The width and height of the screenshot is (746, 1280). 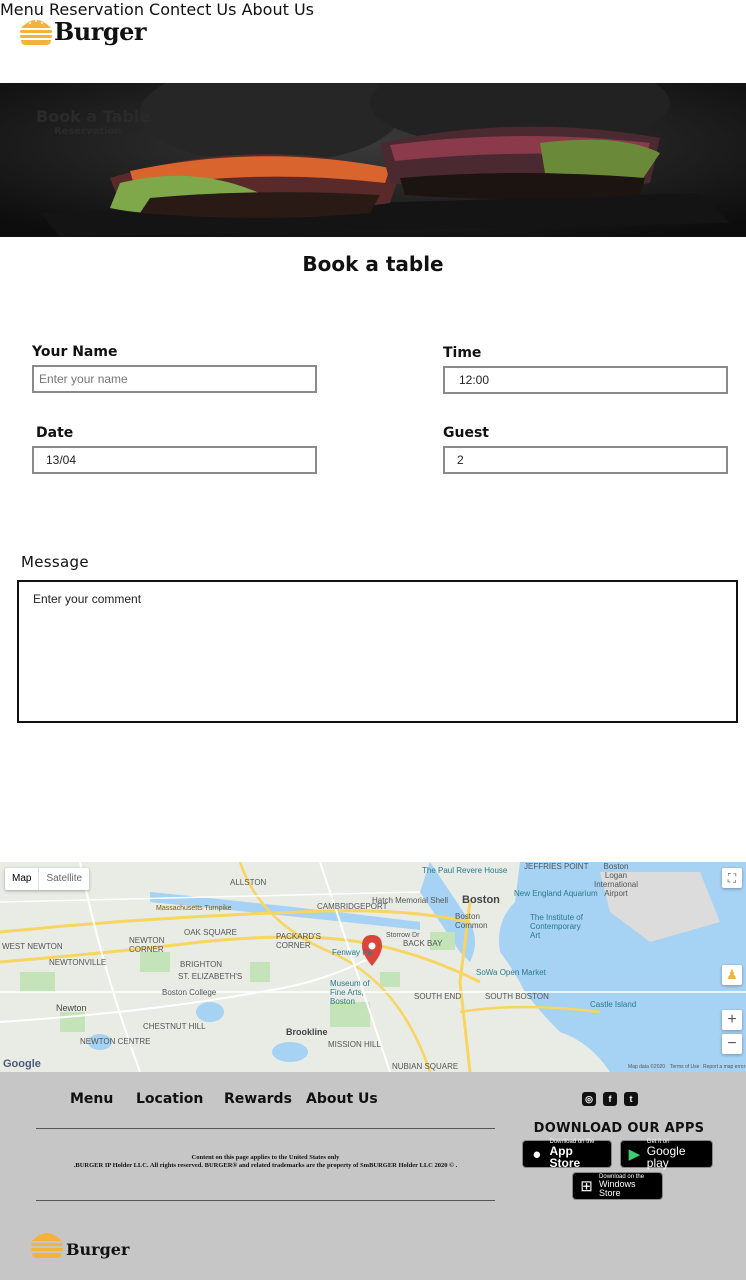 I want to click on footer-link-menu: Menu, so click(x=91, y=1099).